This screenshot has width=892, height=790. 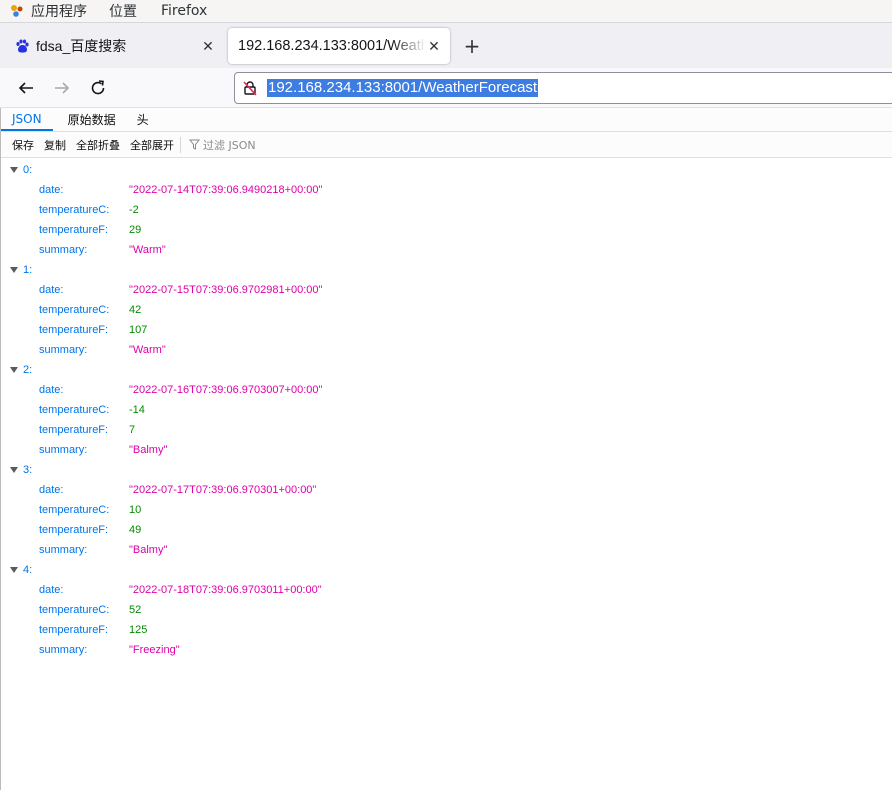 What do you see at coordinates (446, 170) in the screenshot?
I see `json-object-row: 0:` at bounding box center [446, 170].